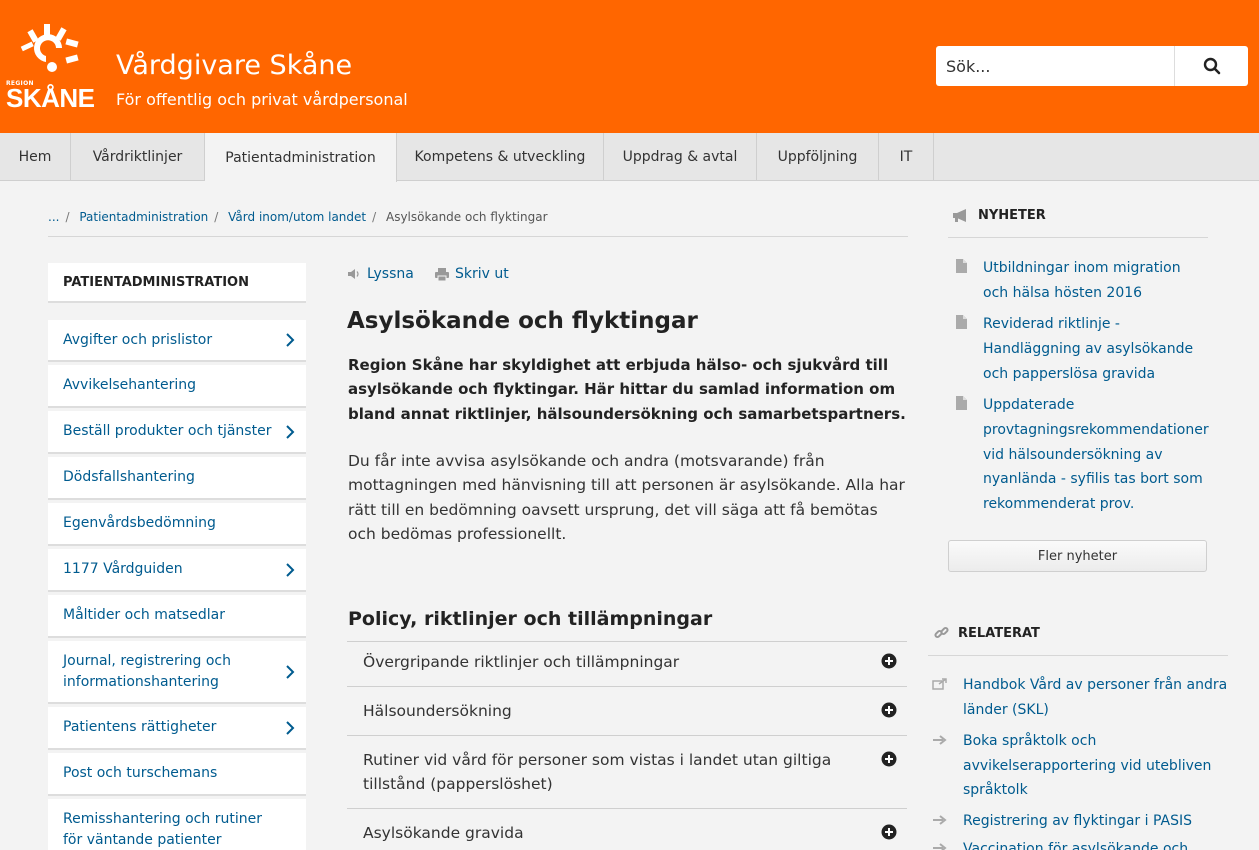  I want to click on related-item-link: Registrering av flyktingar i PASIS, so click(1095, 821).